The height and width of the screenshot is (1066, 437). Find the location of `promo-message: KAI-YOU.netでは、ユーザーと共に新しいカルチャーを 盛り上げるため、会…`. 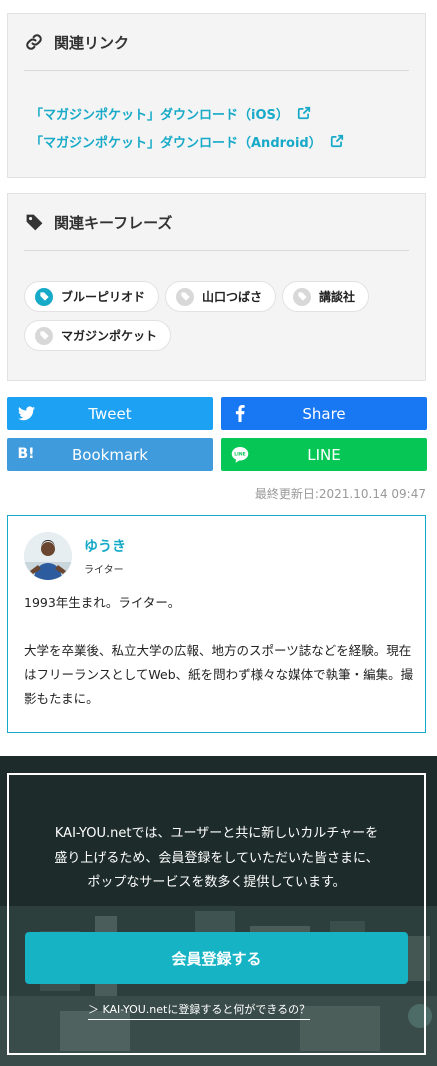

promo-message: KAI-YOU.netでは、ユーザーと共に新しいカルチャーを 盛り上げるため、会… is located at coordinates (216, 859).